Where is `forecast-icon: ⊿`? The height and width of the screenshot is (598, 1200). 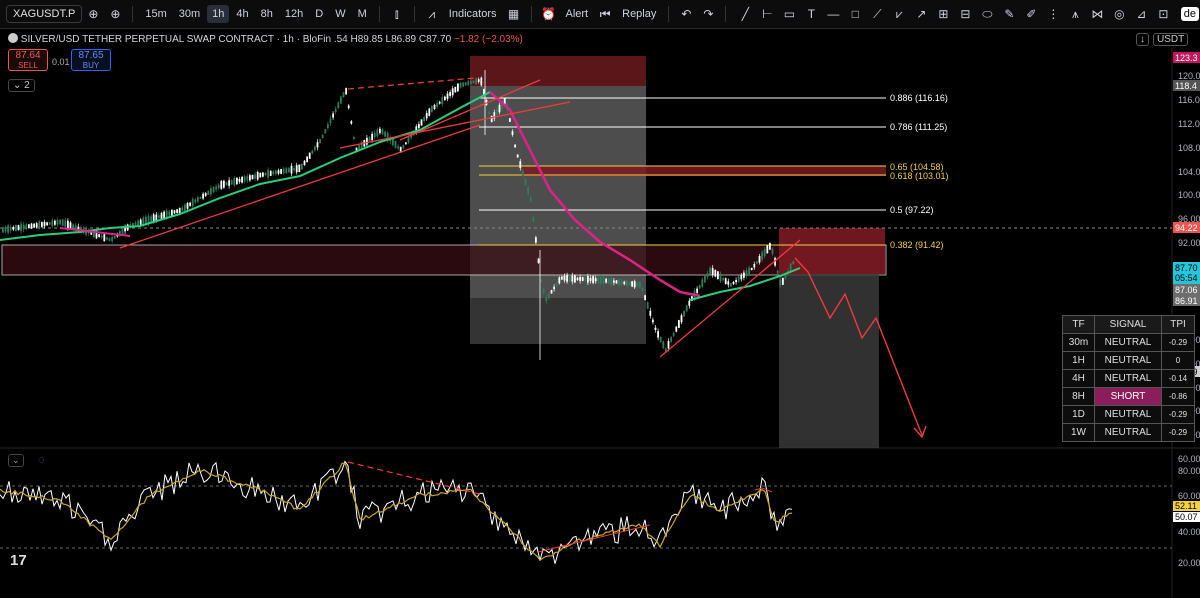
forecast-icon: ⊿ is located at coordinates (1141, 14).